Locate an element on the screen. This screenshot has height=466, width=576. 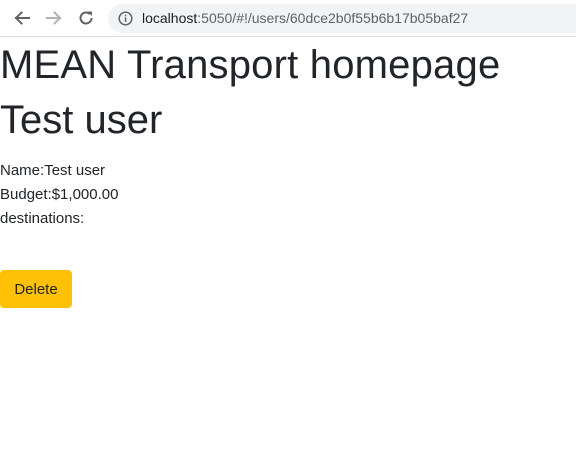
name-label: Name: is located at coordinates (22, 170).